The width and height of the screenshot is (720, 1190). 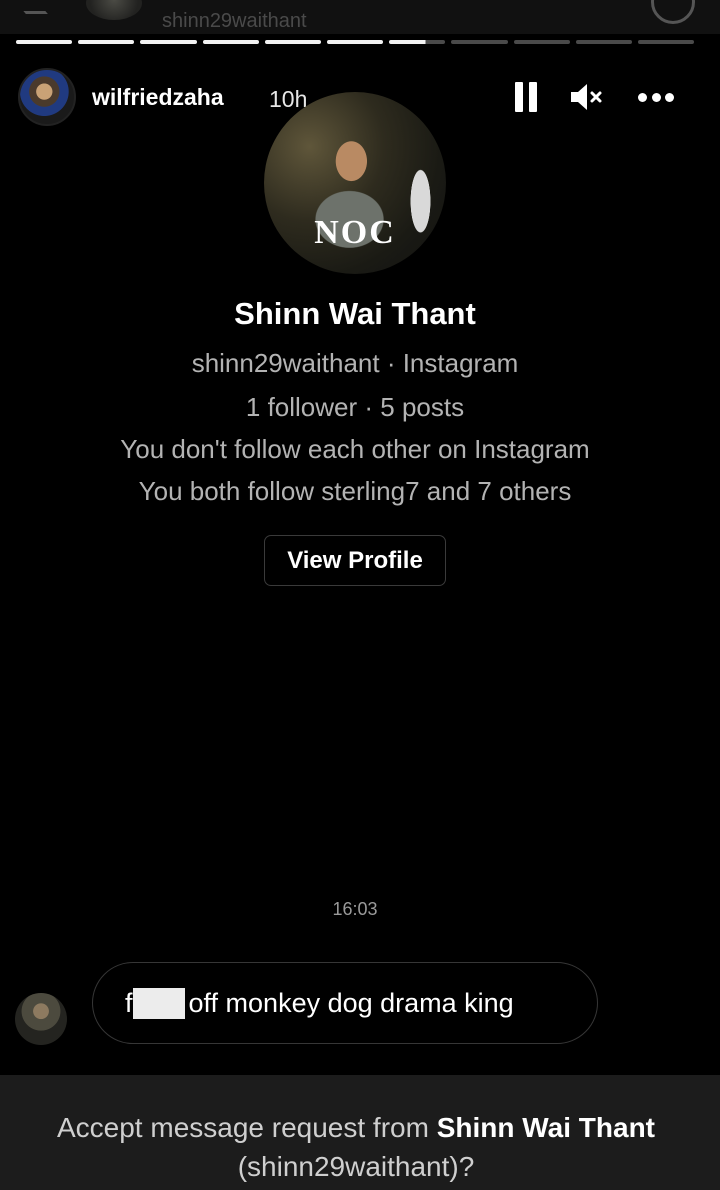 I want to click on request-name: Shinn Wai Thant, so click(x=545, y=1127).